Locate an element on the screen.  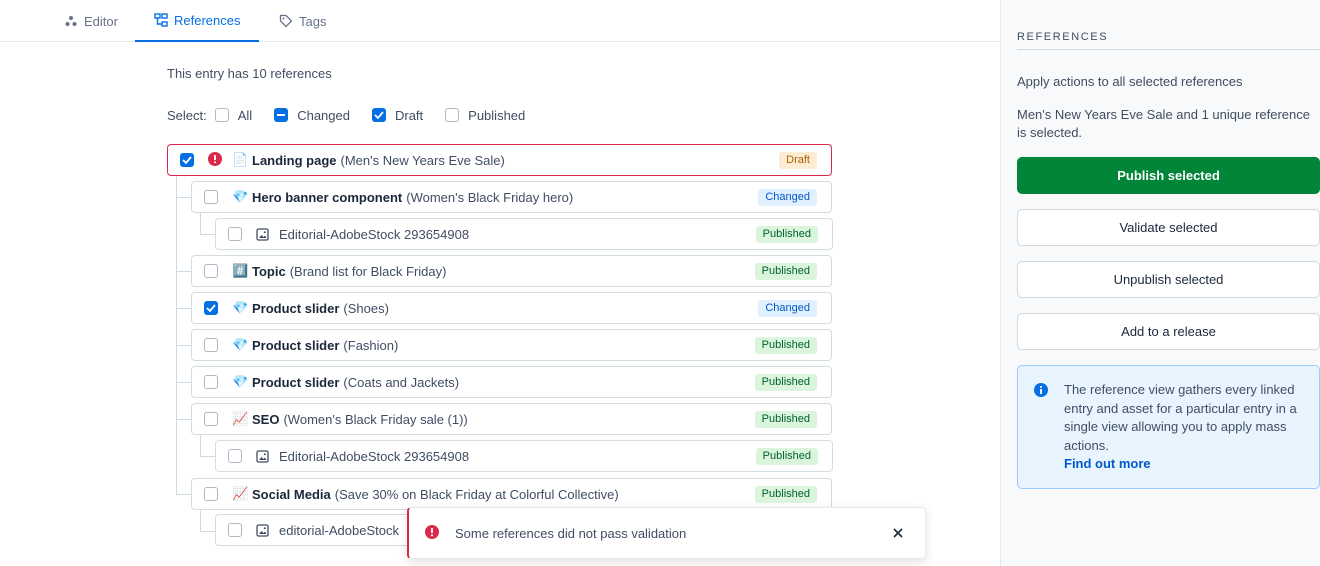
status-badge: Draft is located at coordinates (798, 160).